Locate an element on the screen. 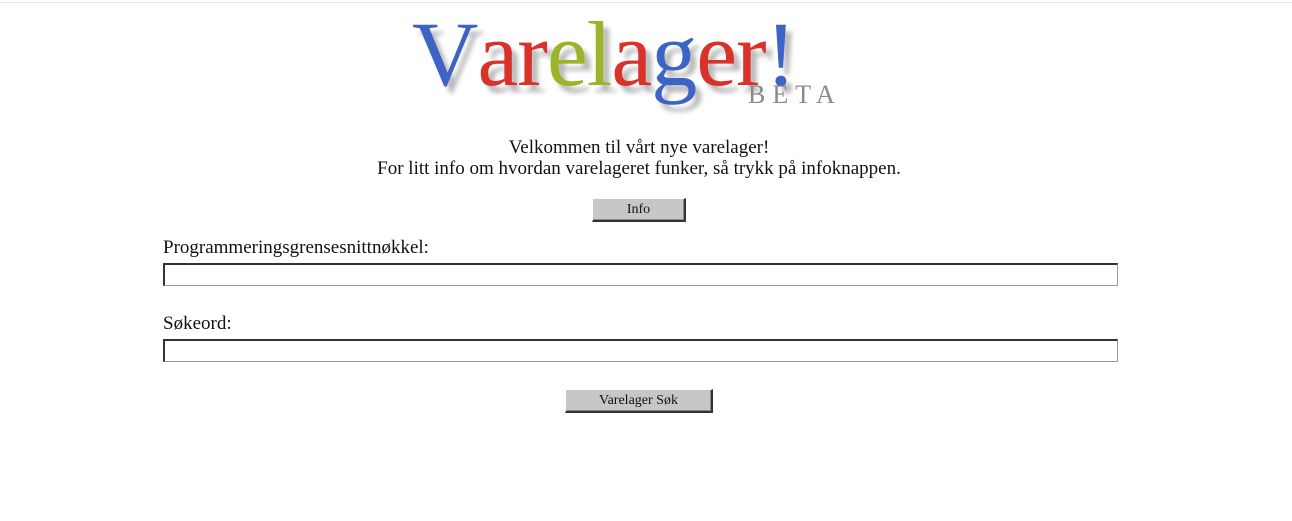 This screenshot has width=1292, height=521. search-term-input is located at coordinates (640, 350).